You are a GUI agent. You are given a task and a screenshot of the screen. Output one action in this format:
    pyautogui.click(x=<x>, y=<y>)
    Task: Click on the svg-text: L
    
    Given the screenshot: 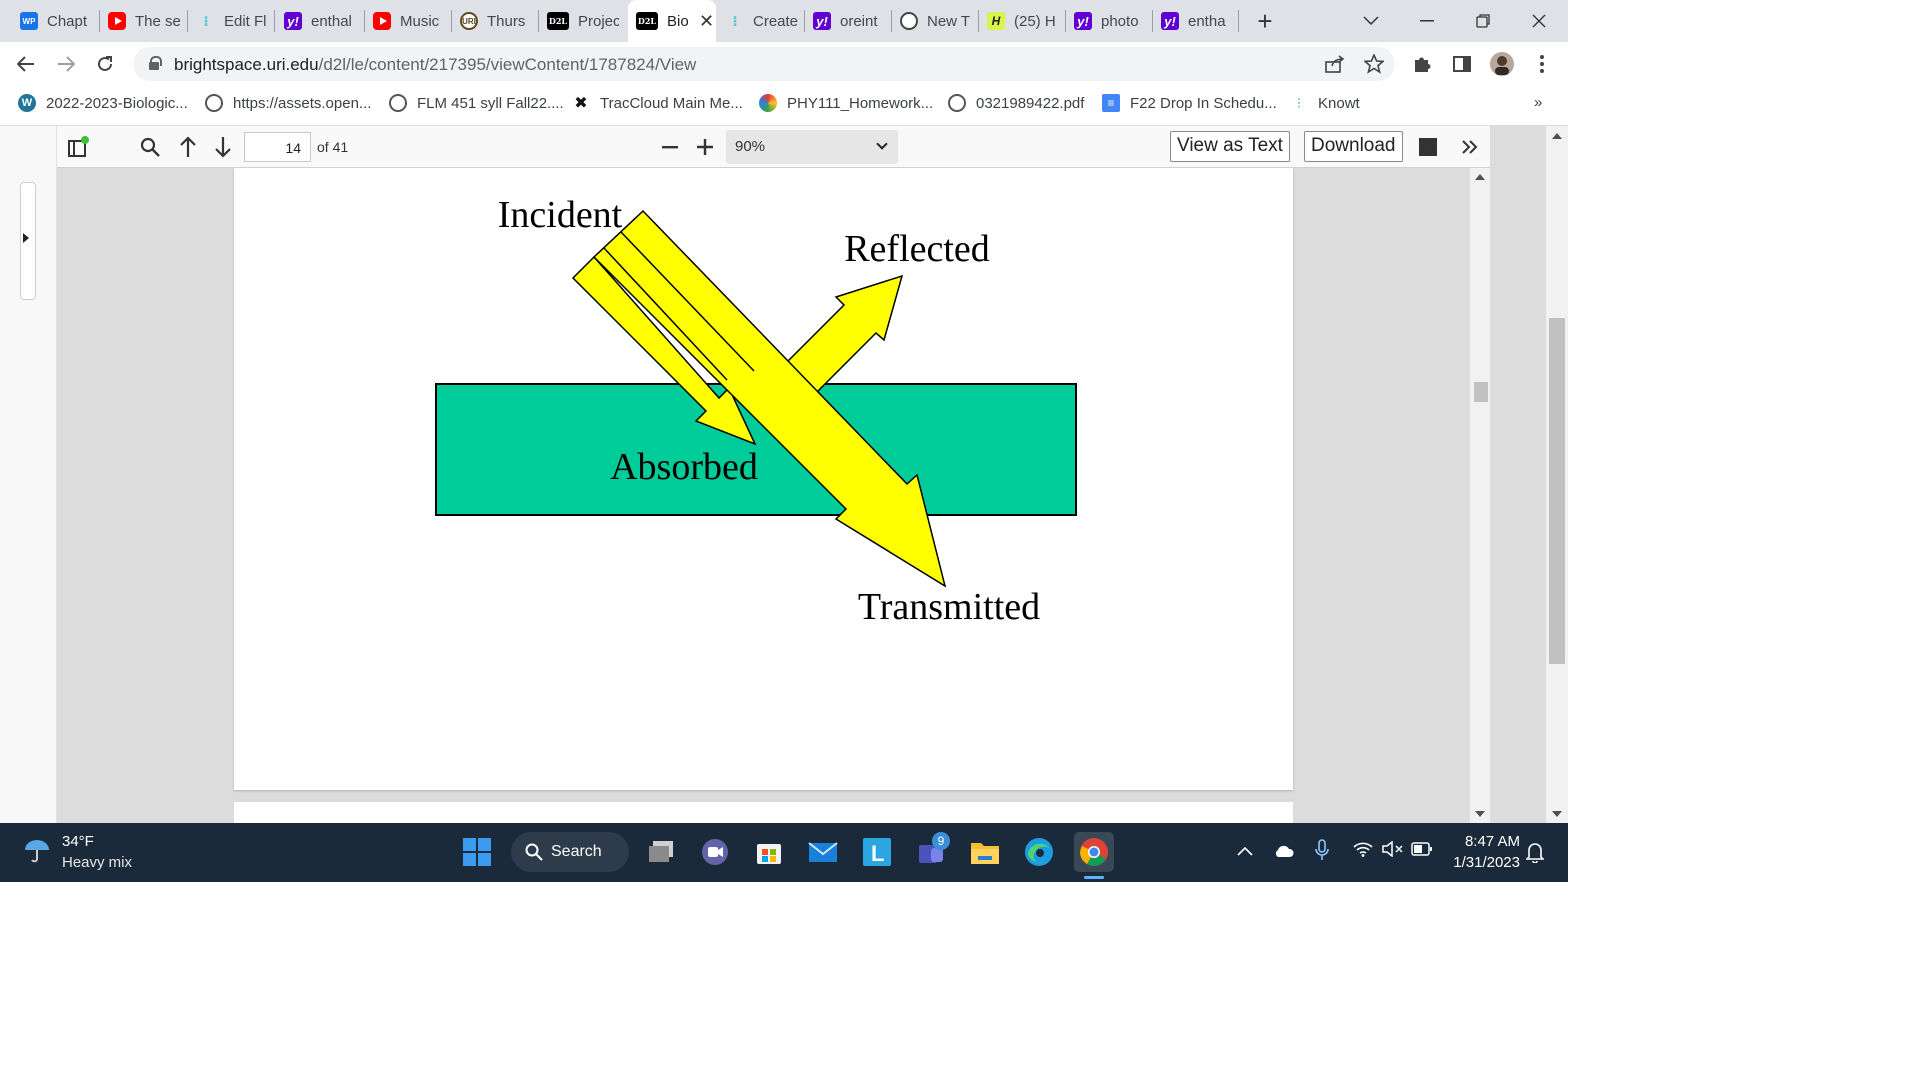 What is the action you would take?
    pyautogui.click(x=877, y=853)
    